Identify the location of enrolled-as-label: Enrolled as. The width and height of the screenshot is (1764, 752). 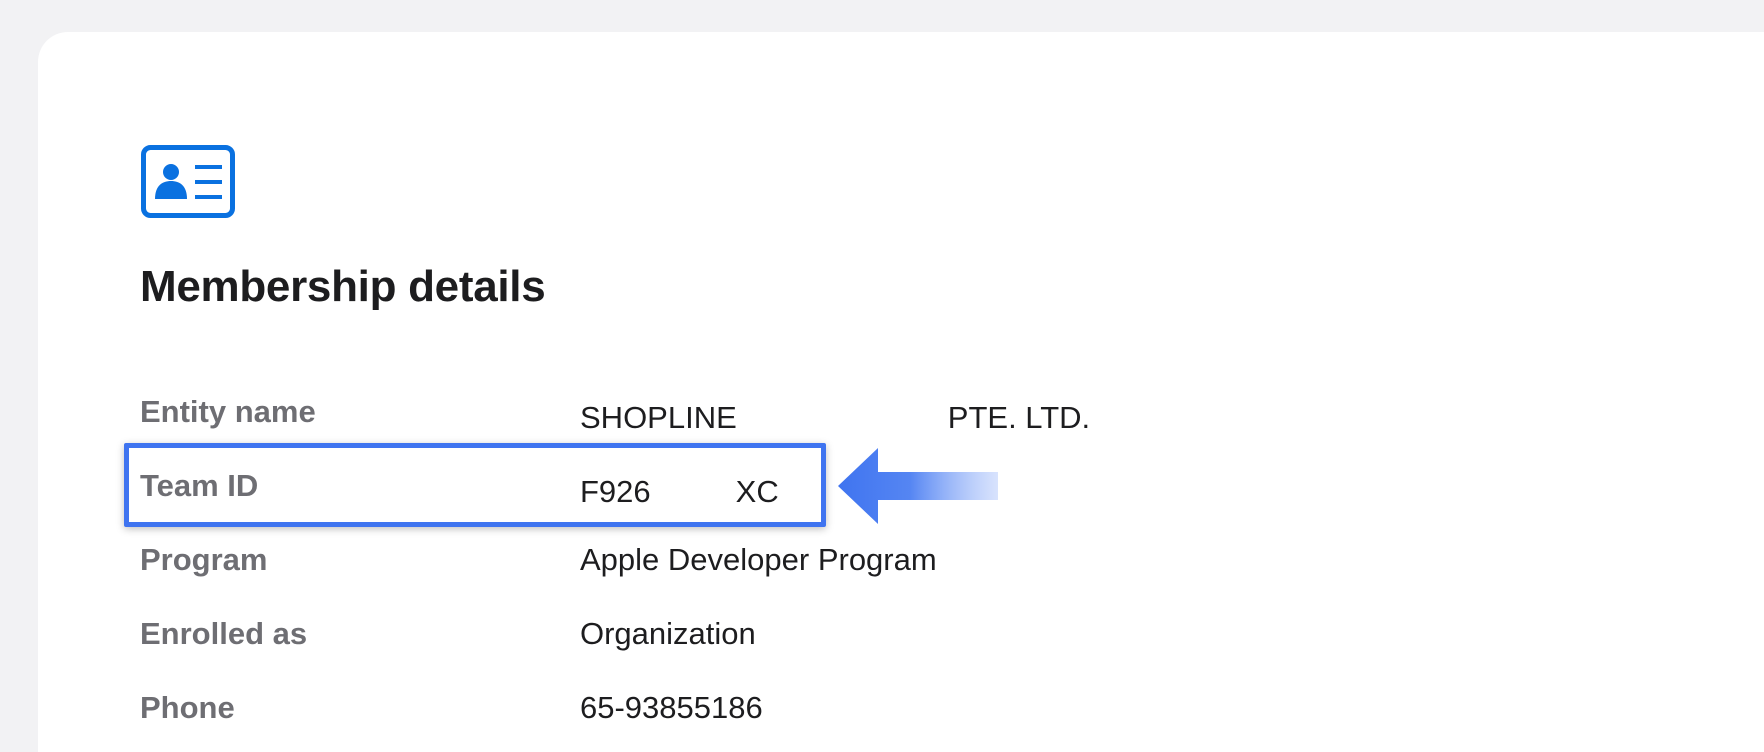
(224, 633).